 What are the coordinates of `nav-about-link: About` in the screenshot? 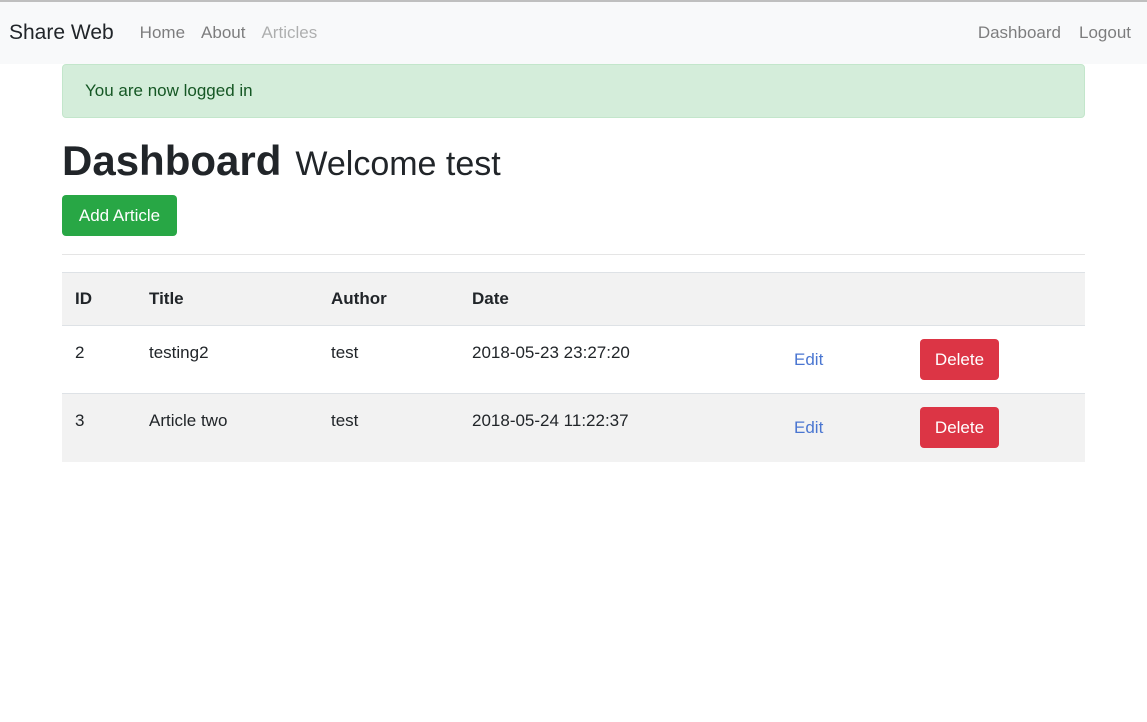 It's located at (223, 33).